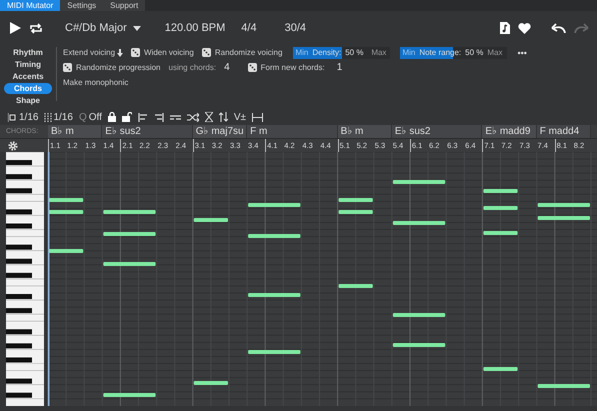 This screenshot has height=411, width=597. I want to click on quantize-icon: Q, so click(82, 117).